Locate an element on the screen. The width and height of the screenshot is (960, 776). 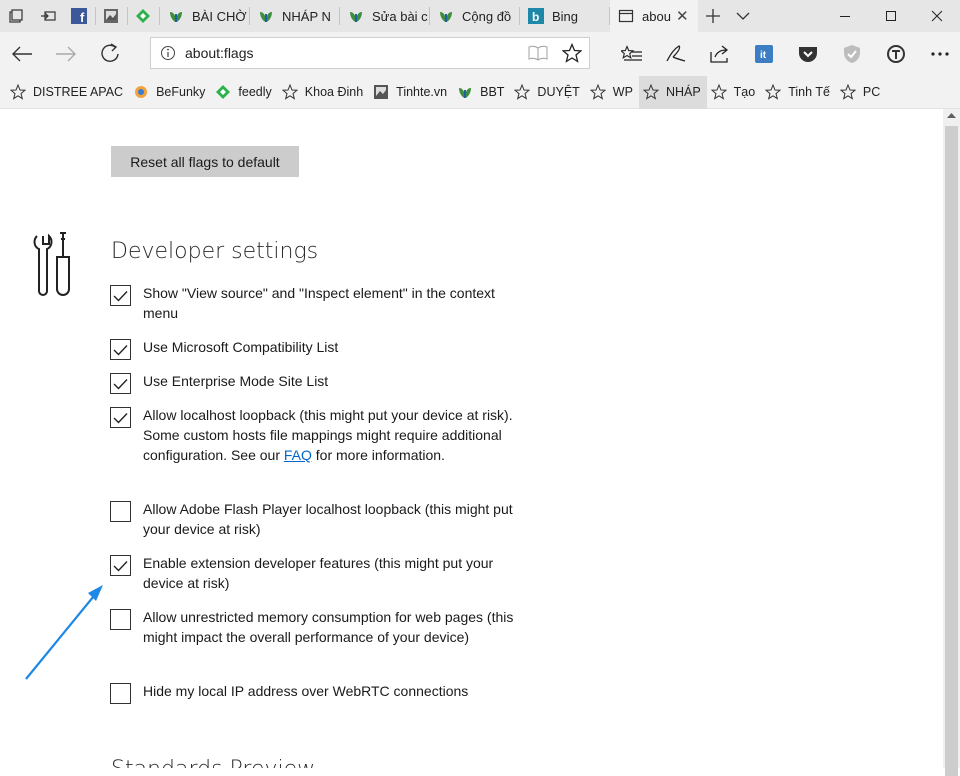
forward-arrow-icon is located at coordinates (66, 54).